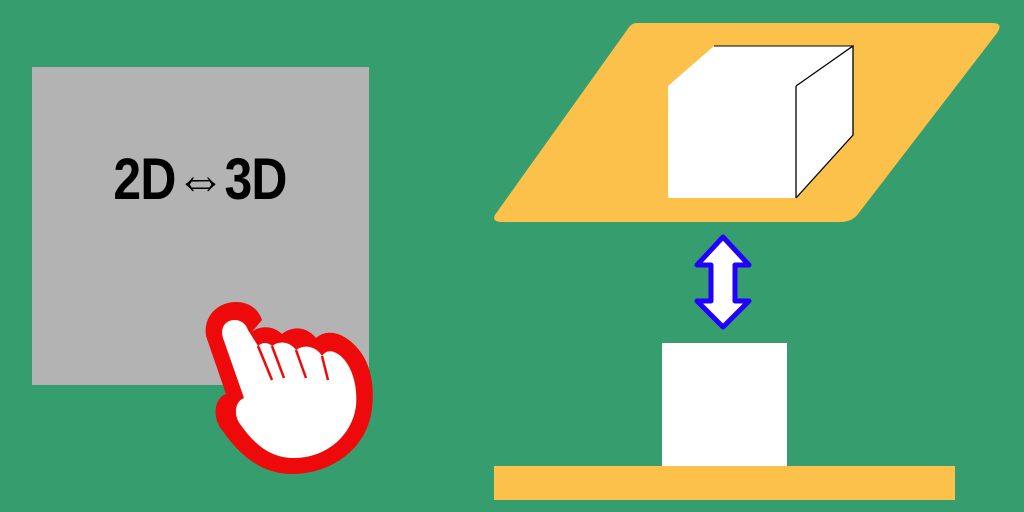 The image size is (1024, 512). What do you see at coordinates (289, 388) in the screenshot?
I see `pointing-hand-icon` at bounding box center [289, 388].